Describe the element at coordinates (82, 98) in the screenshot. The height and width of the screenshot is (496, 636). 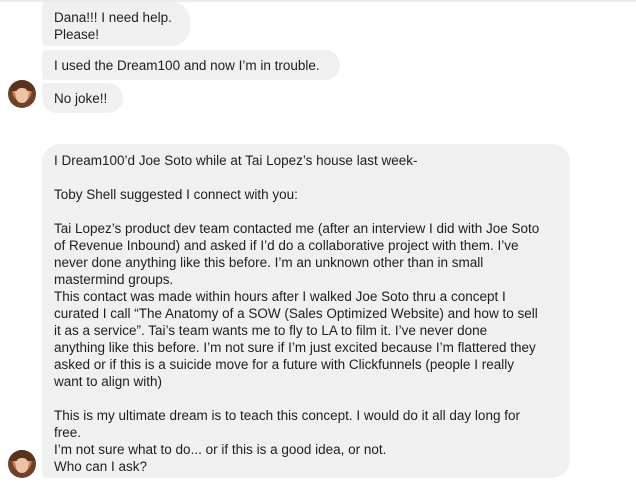
I see `message-bubble: No joke!!` at that location.